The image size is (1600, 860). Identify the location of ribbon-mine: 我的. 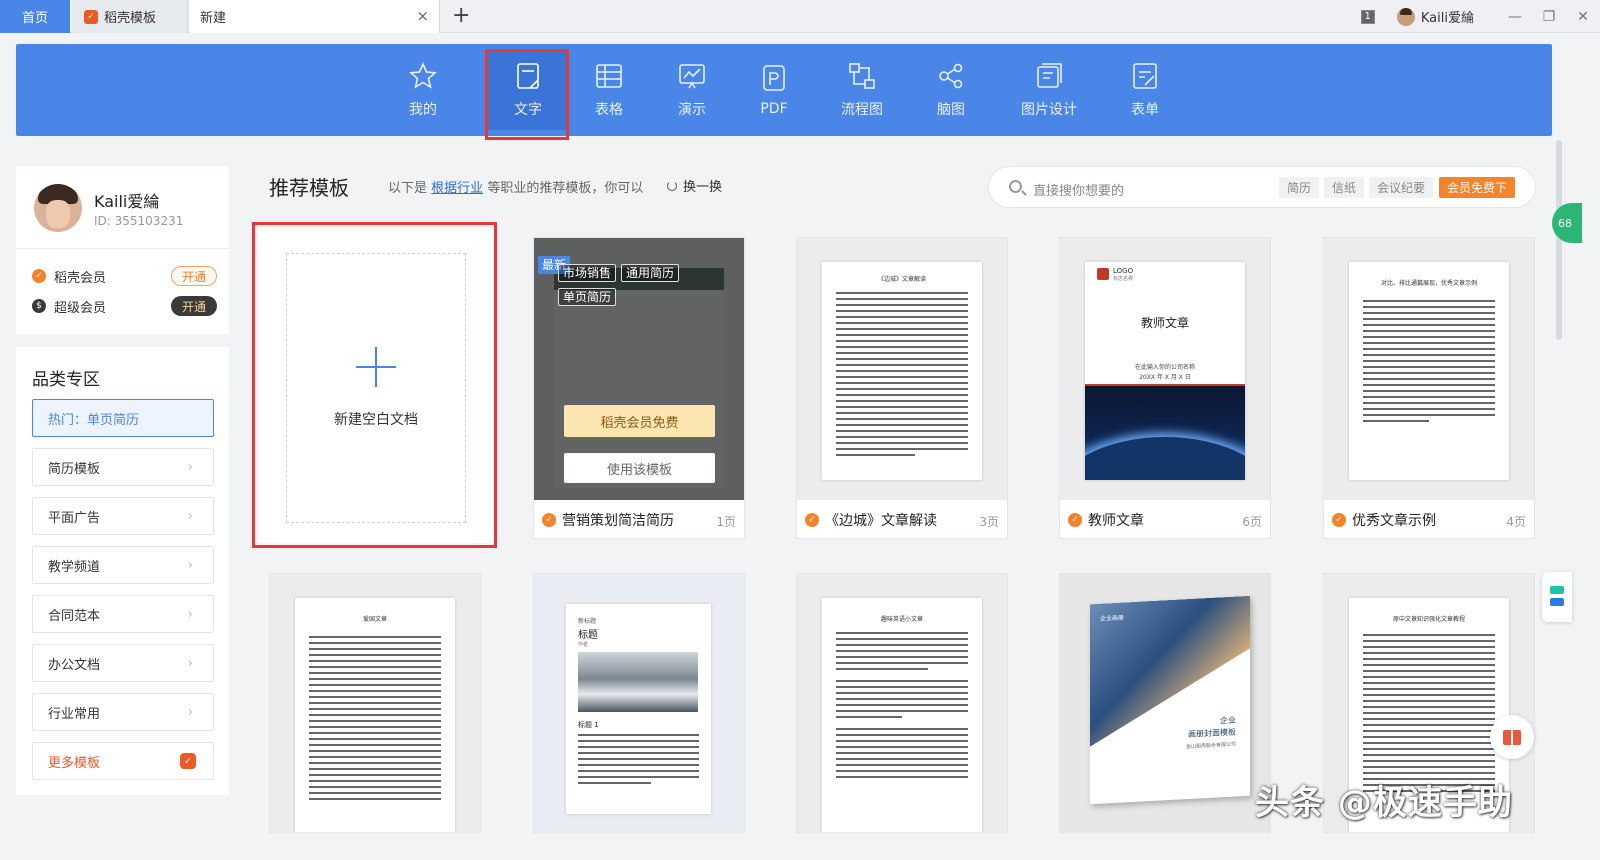
(423, 90).